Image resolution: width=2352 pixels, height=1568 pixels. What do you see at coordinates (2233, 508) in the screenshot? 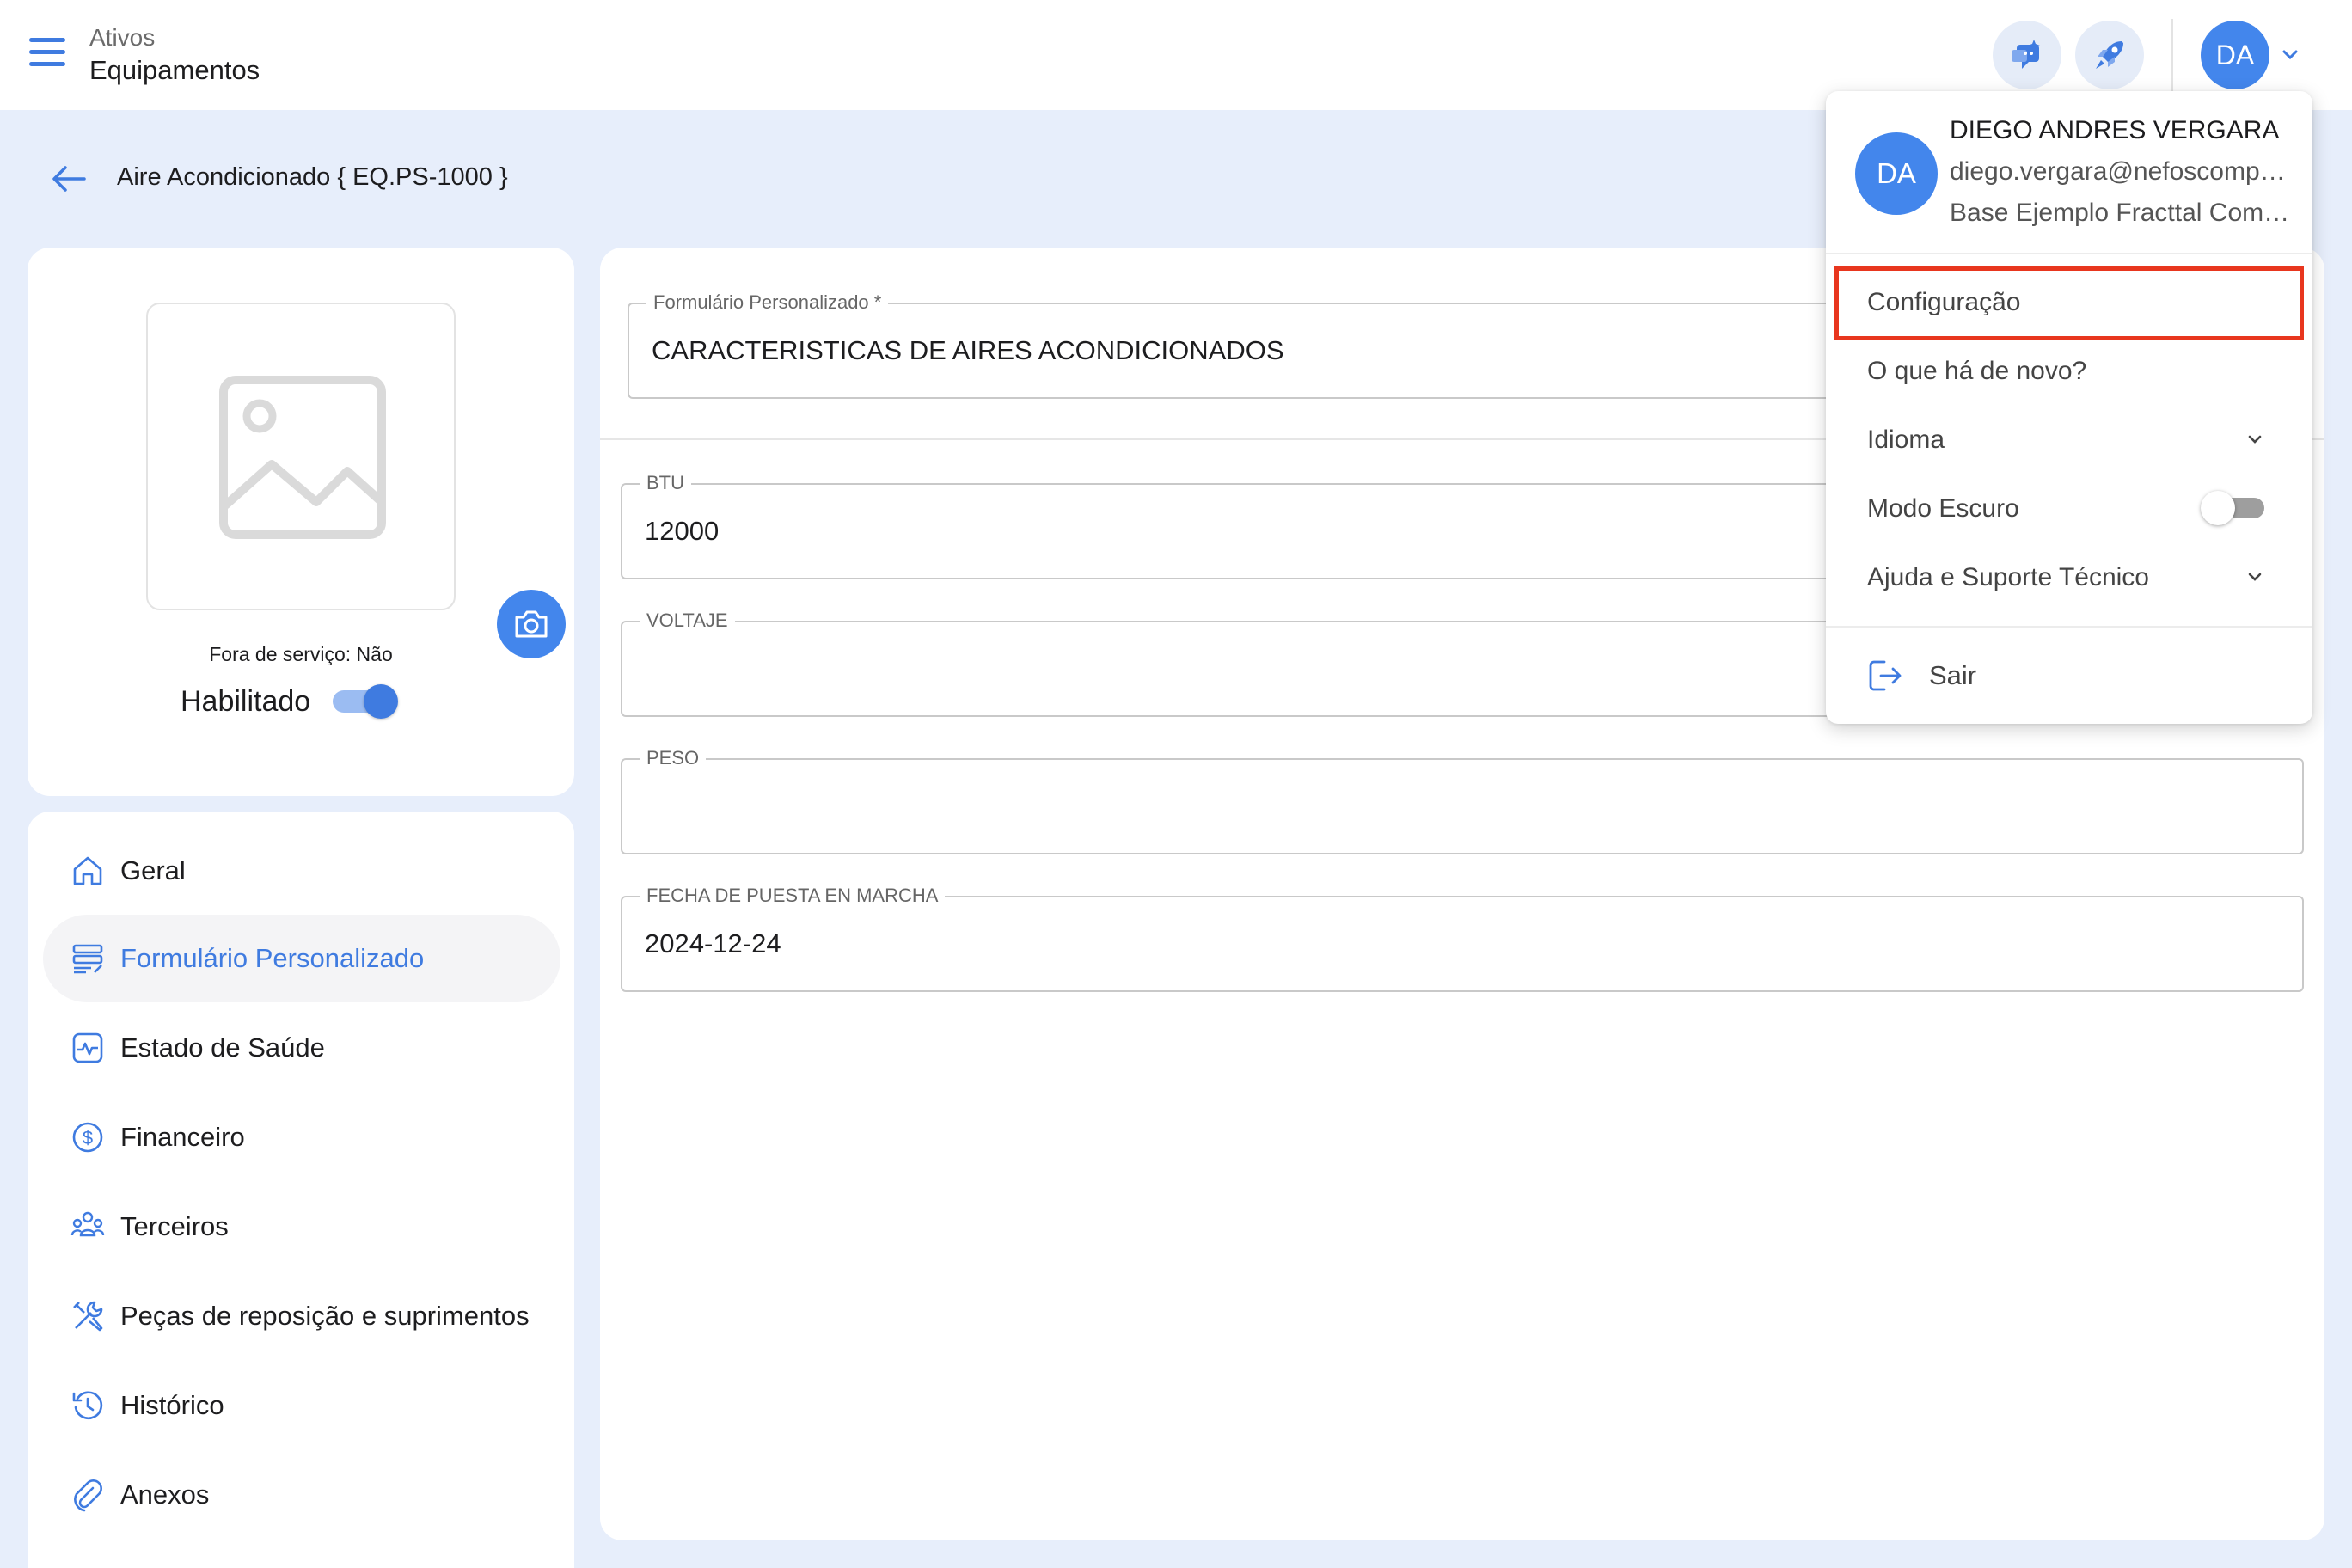
I see `dark-mode-toggle` at bounding box center [2233, 508].